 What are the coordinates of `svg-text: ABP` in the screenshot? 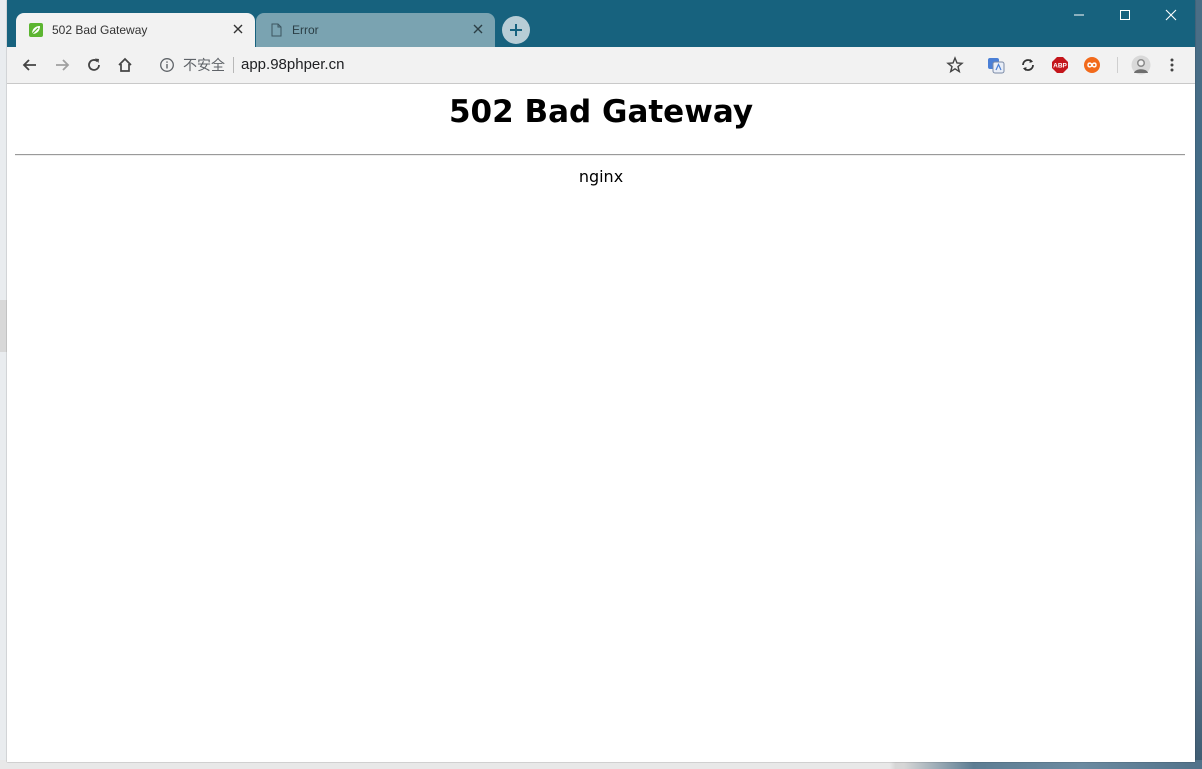 It's located at (1060, 66).